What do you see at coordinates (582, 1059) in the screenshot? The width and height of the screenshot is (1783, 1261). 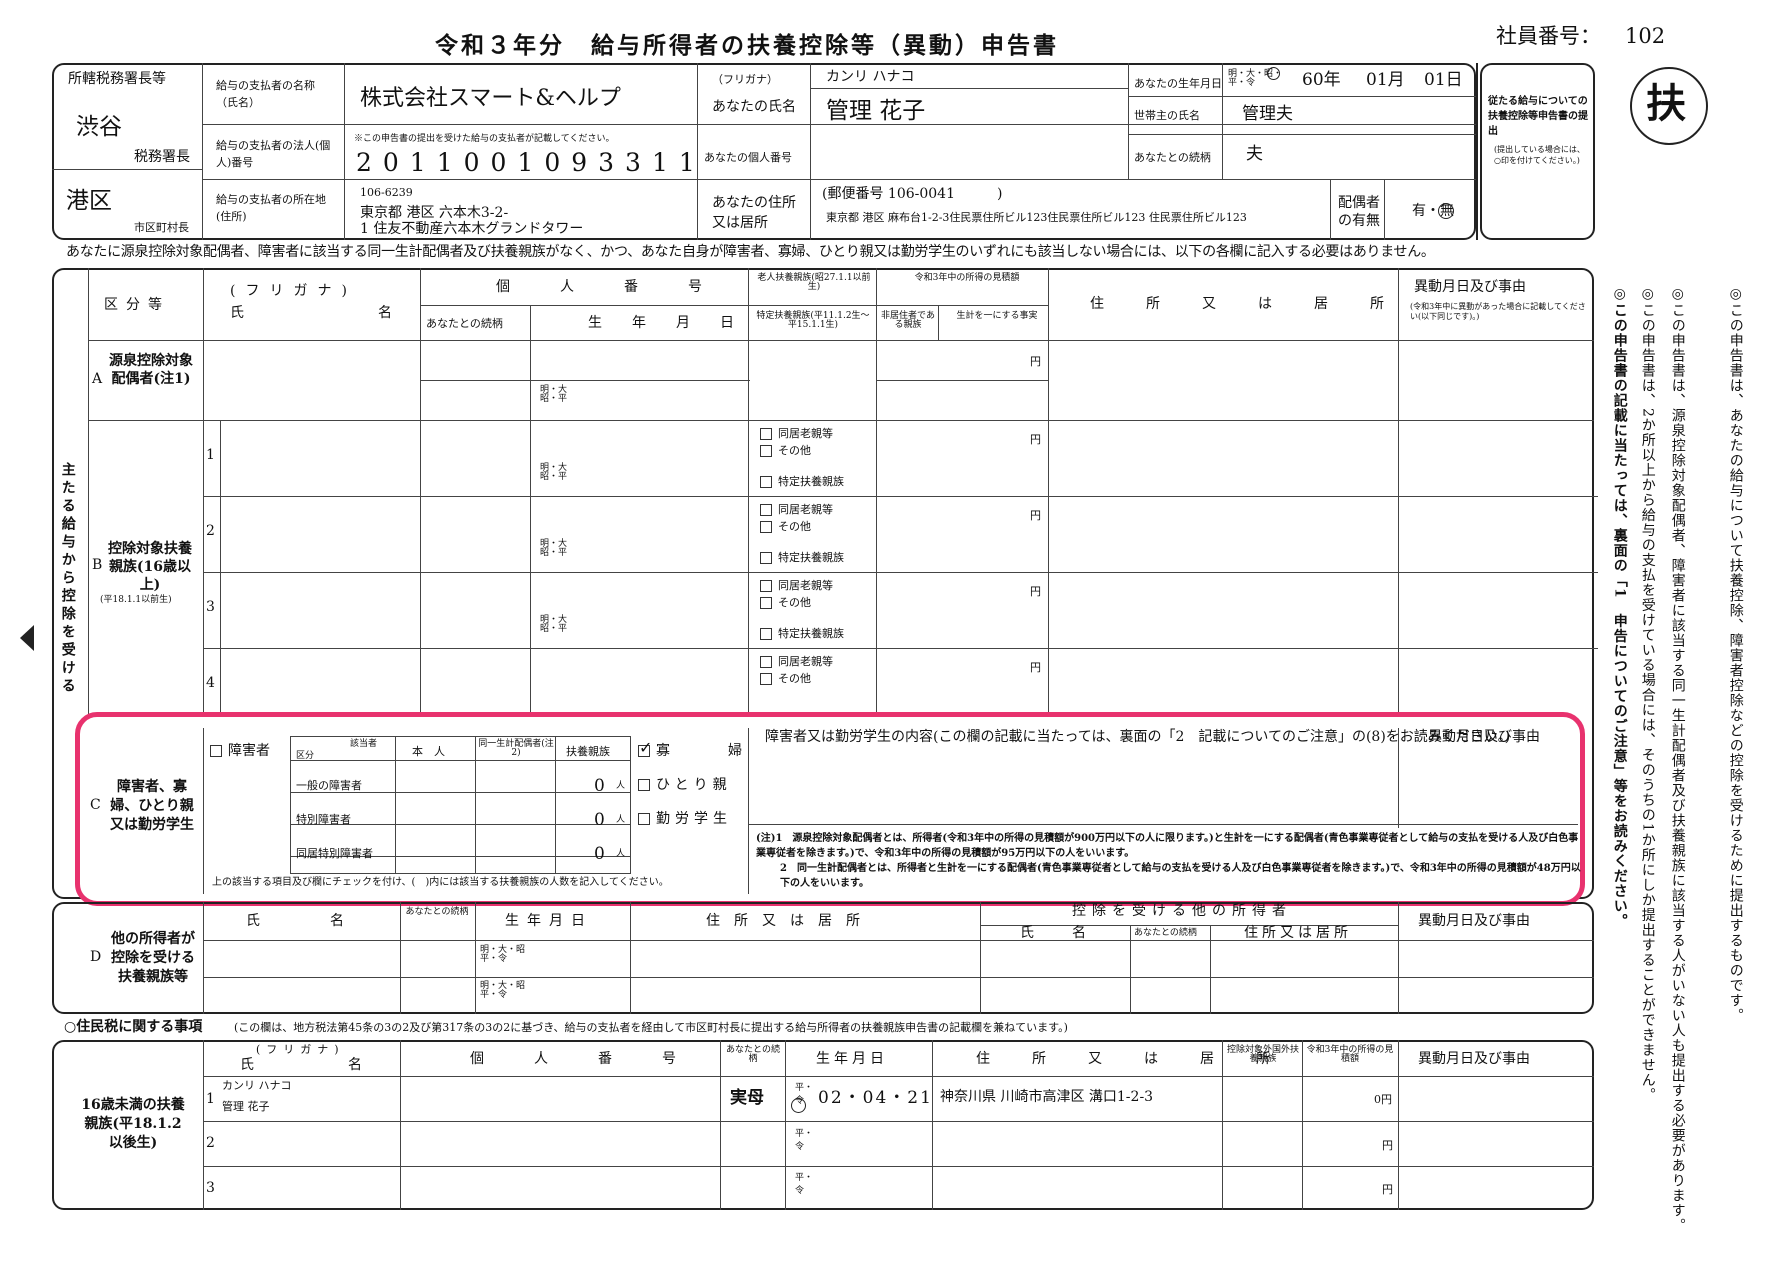 I see `resident-kojin: 個 人 番 号` at bounding box center [582, 1059].